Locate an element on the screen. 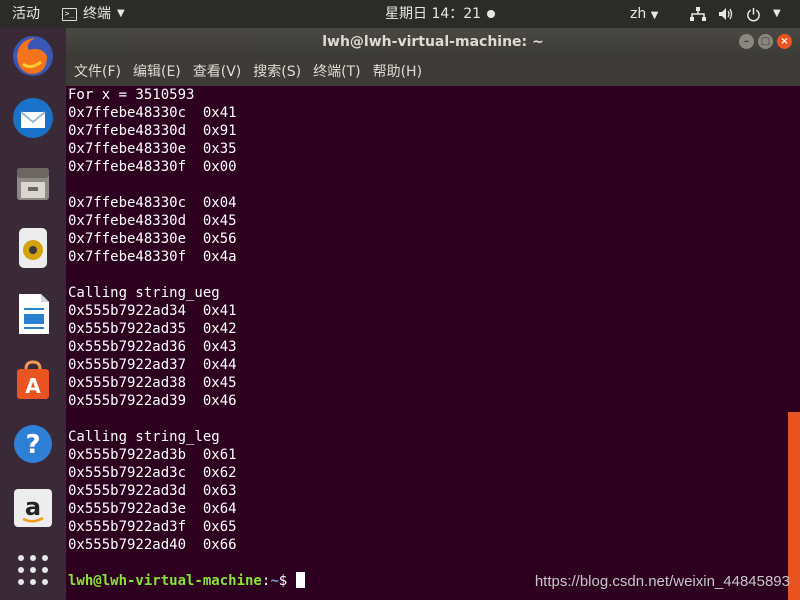 The height and width of the screenshot is (600, 800). window-controls: – □ × is located at coordinates (765, 41).